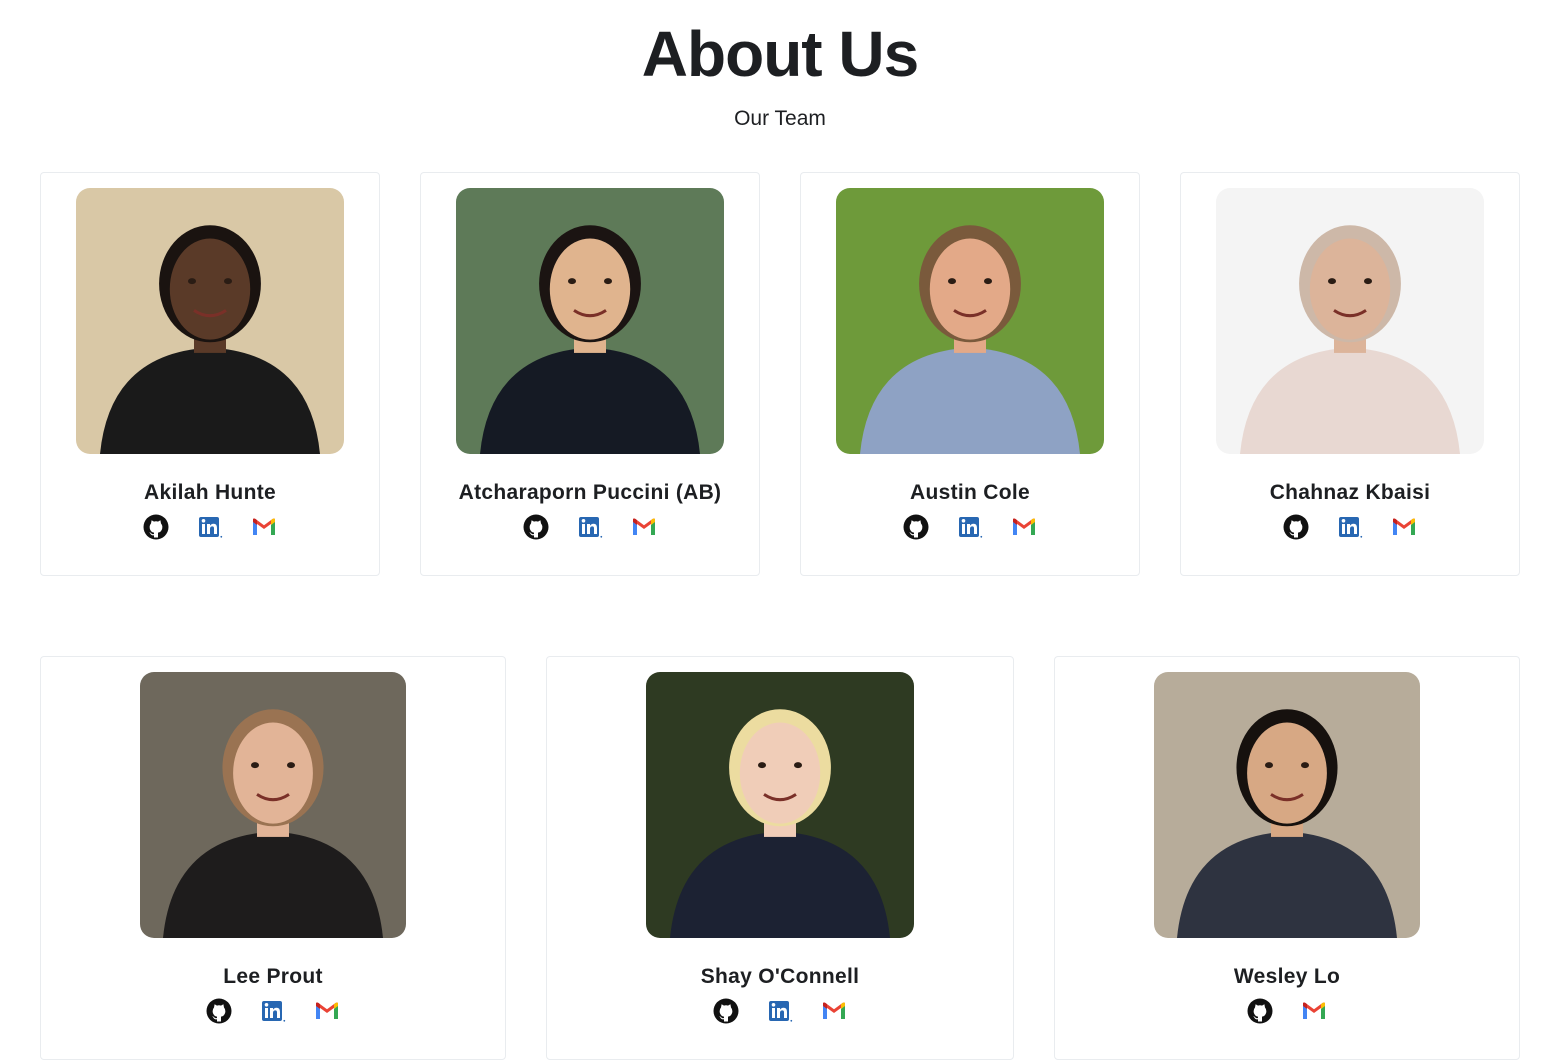 Image resolution: width=1560 pixels, height=1060 pixels. I want to click on member-name: Wesley Lo, so click(1287, 976).